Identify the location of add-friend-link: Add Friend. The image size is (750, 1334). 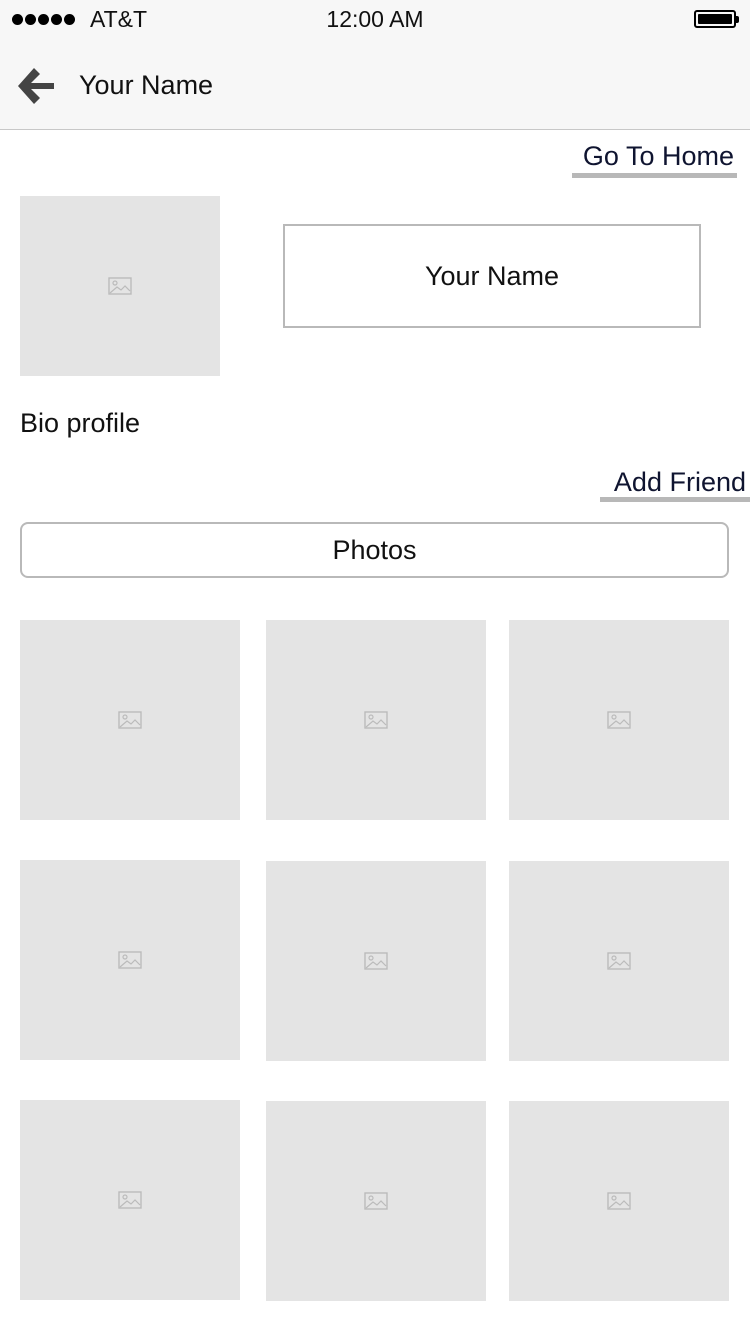
(680, 482).